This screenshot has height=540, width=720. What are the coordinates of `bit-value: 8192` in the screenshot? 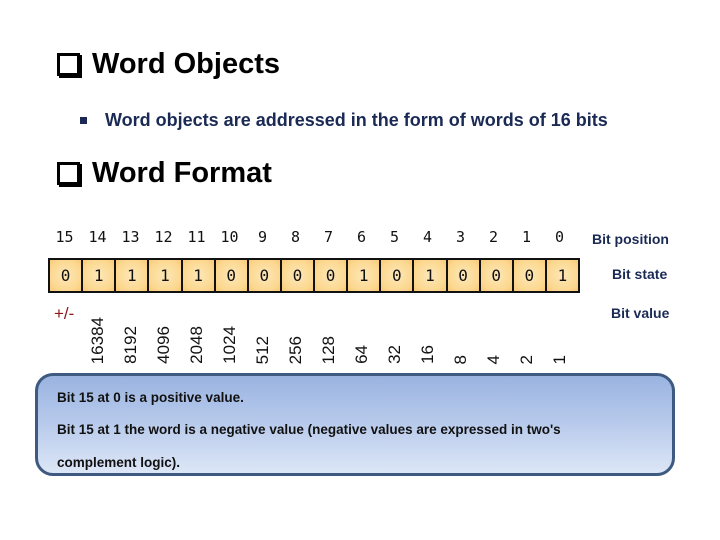 It's located at (130, 328).